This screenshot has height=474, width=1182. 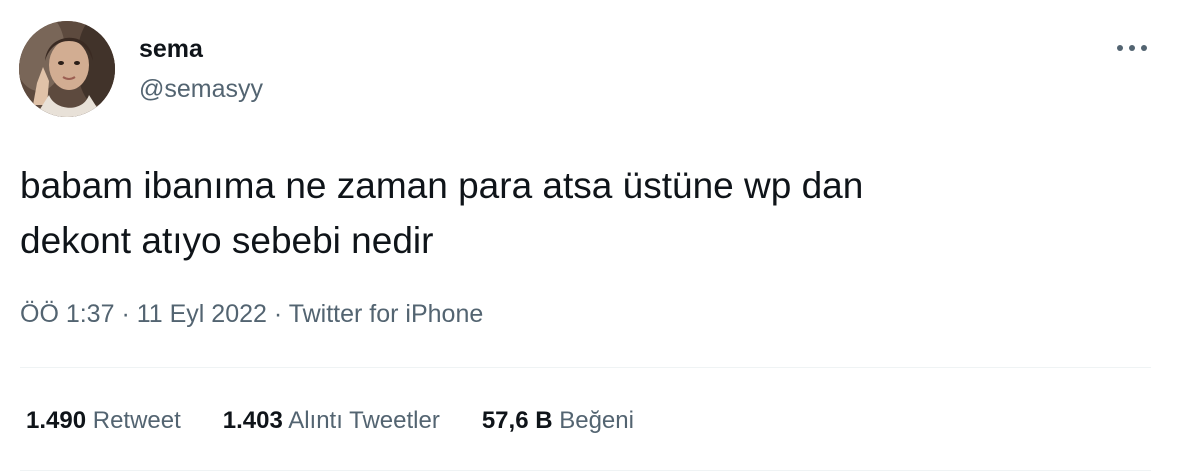 What do you see at coordinates (171, 49) in the screenshot?
I see `author-display-name: sema` at bounding box center [171, 49].